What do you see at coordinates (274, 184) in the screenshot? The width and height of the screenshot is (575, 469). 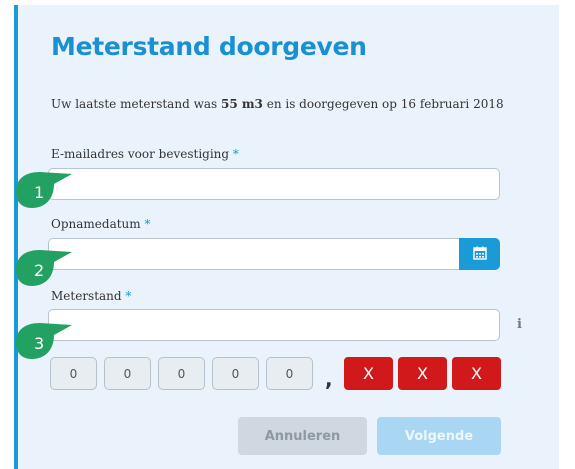 I see `email-field` at bounding box center [274, 184].